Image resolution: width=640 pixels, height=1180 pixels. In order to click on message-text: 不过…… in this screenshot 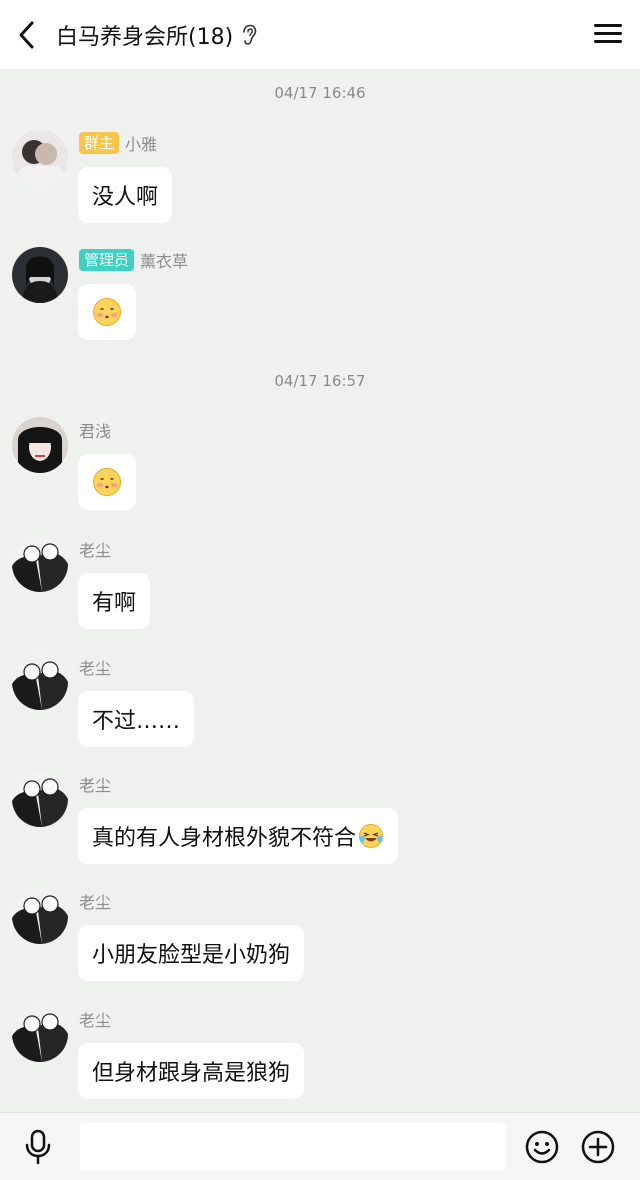, I will do `click(136, 721)`.